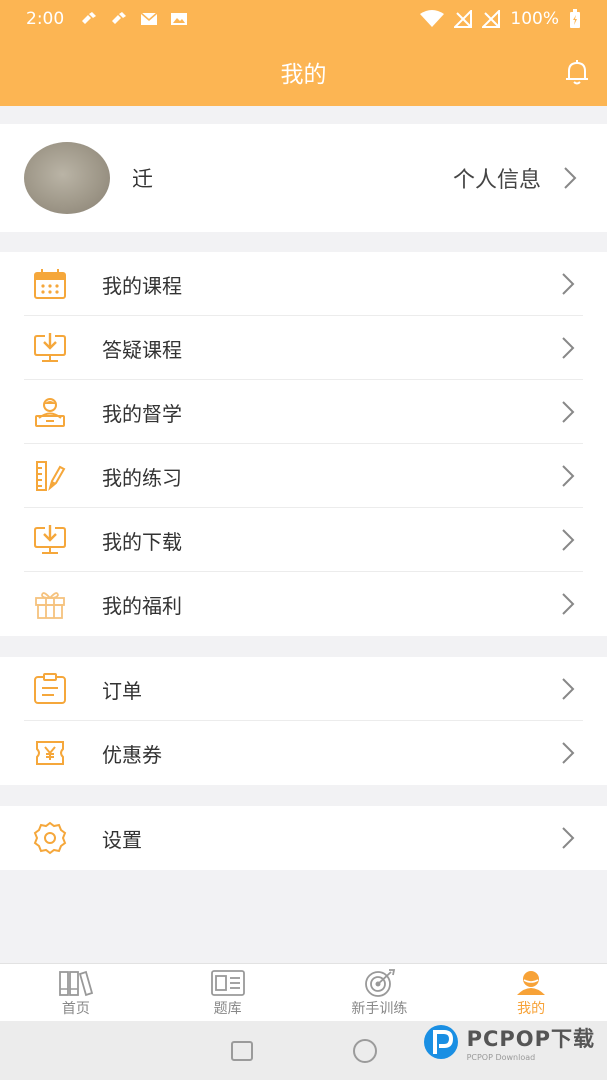 The width and height of the screenshot is (607, 1080). I want to click on calendar-icon, so click(50, 284).